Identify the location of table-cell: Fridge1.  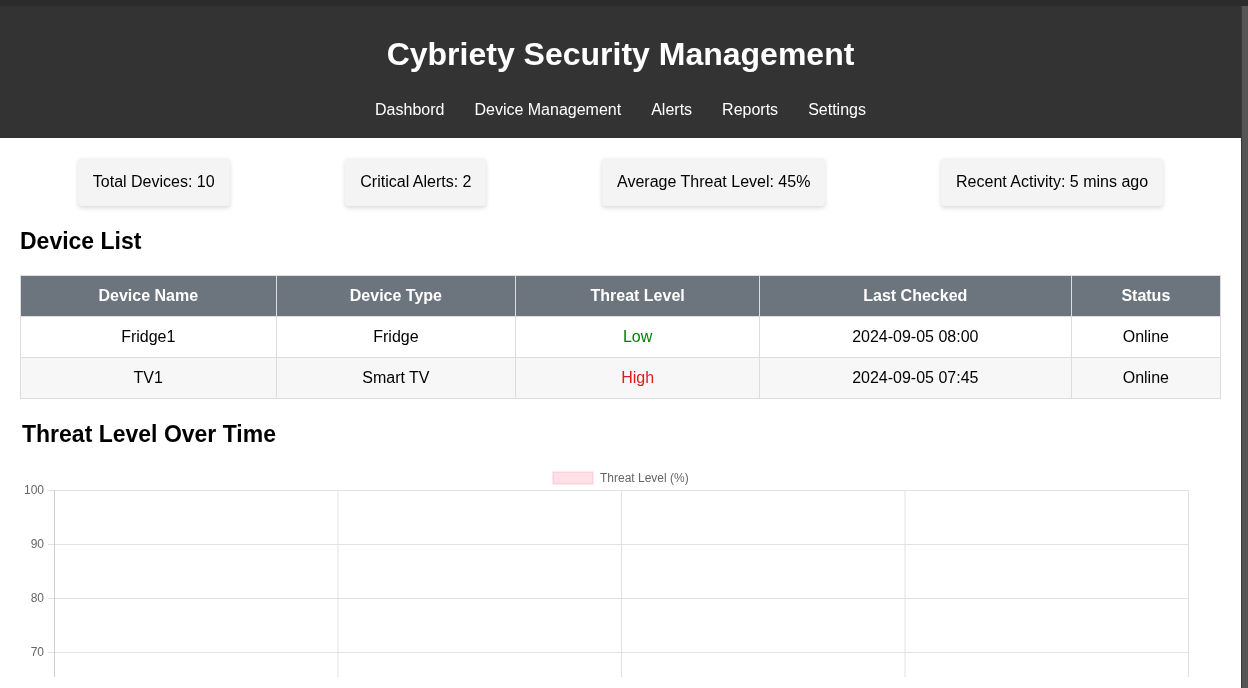
(148, 337).